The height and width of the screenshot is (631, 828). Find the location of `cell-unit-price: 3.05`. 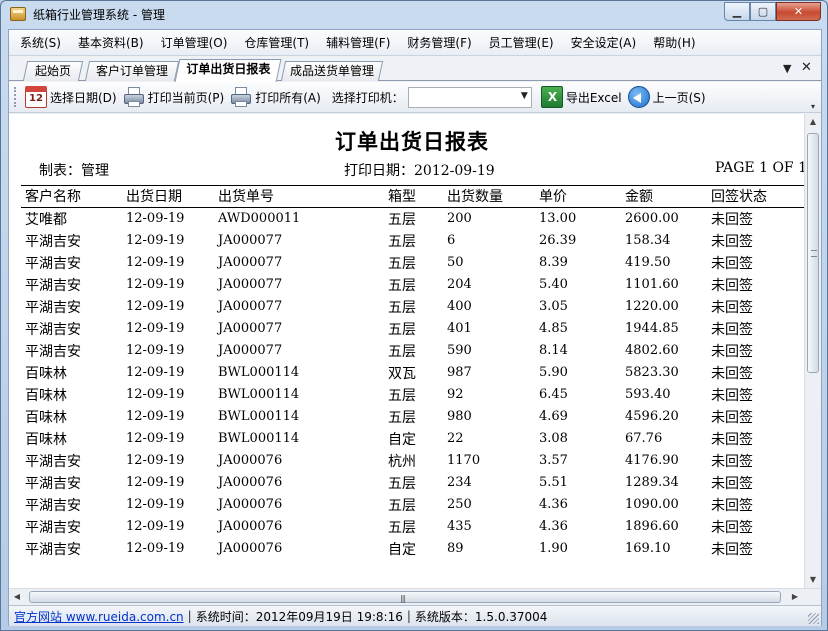

cell-unit-price: 3.05 is located at coordinates (553, 306).